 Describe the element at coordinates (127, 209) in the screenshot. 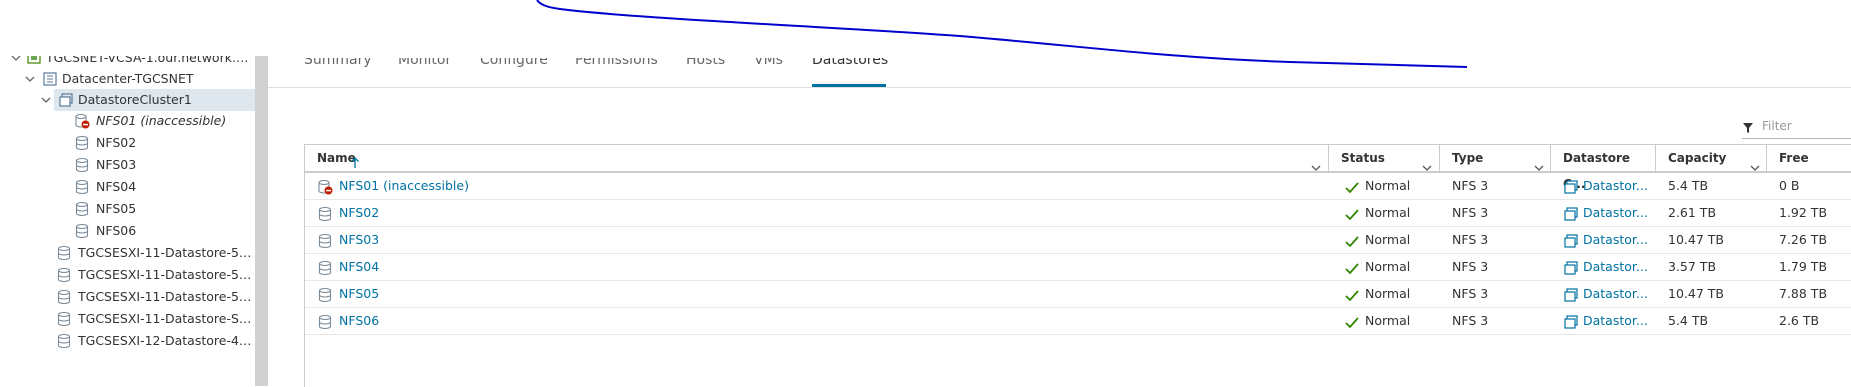

I see `tree-item-datastore: NFS05` at that location.